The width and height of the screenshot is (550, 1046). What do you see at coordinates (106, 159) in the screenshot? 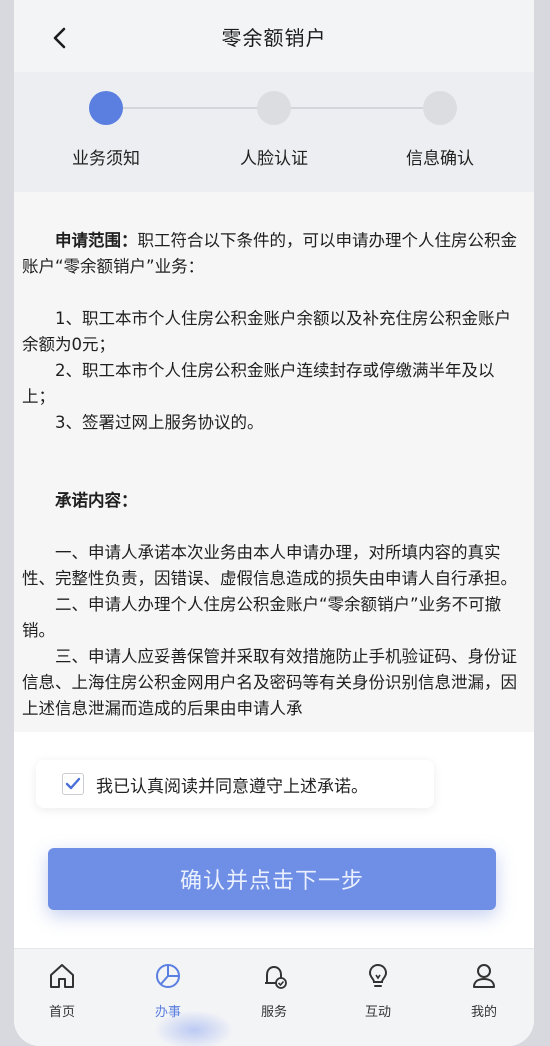
I see `step-label-1: 业务须知` at bounding box center [106, 159].